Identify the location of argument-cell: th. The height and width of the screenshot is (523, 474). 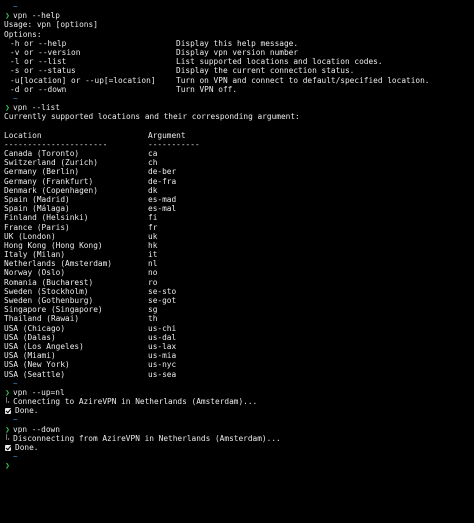
(153, 319).